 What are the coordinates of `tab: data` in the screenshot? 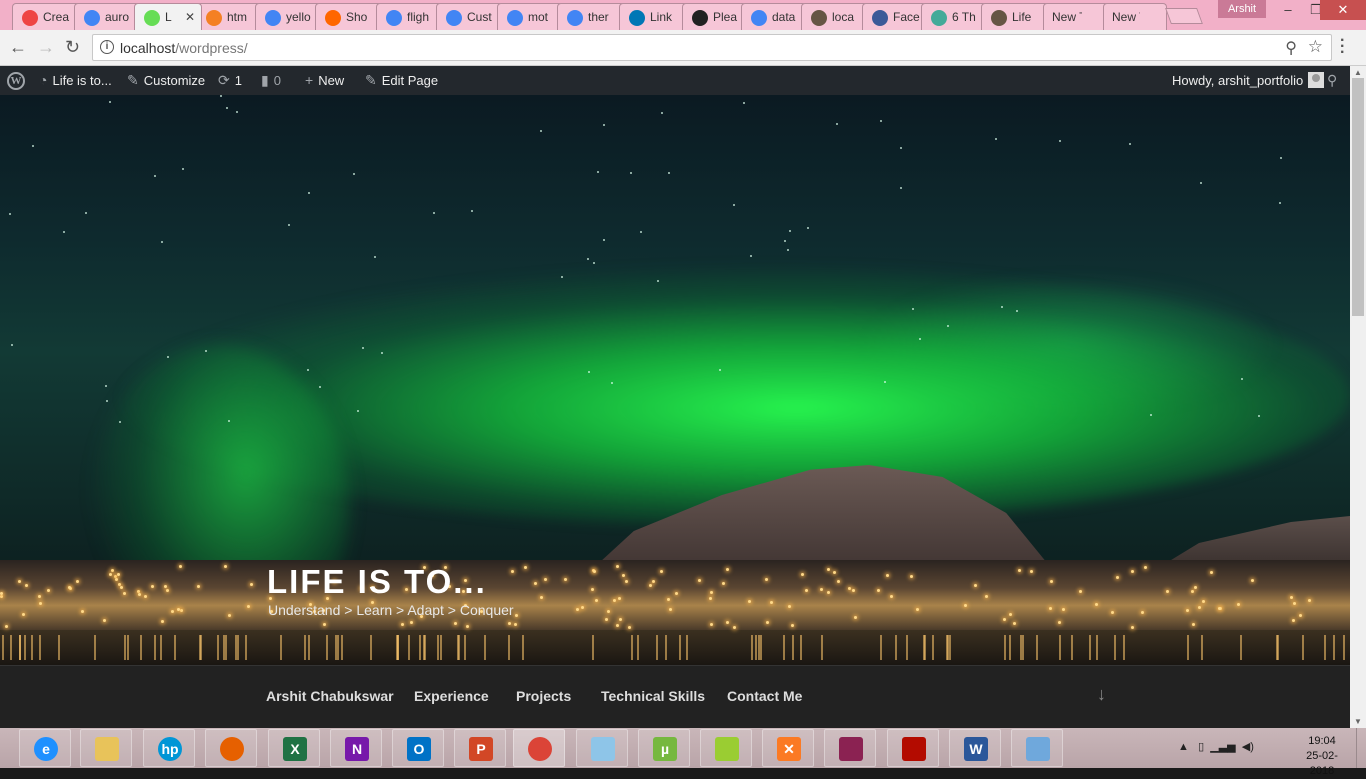 It's located at (774, 16).